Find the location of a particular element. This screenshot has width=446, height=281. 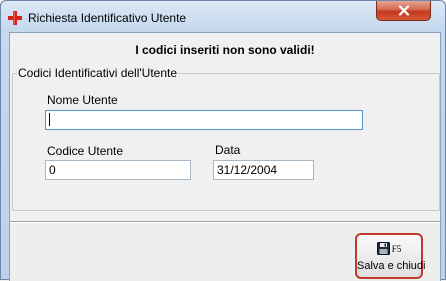

save-and-close-button: F5 Salva e chiudi is located at coordinates (390, 256).